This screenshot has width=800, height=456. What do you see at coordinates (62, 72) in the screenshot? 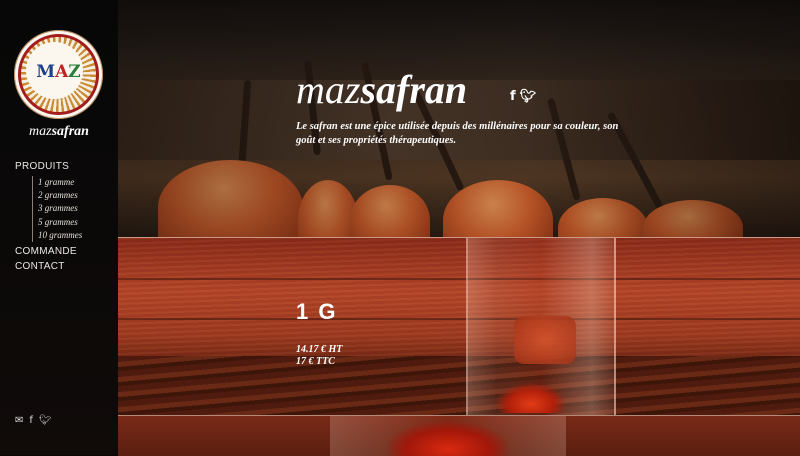
I see `logo-letter-a: A` at bounding box center [62, 72].